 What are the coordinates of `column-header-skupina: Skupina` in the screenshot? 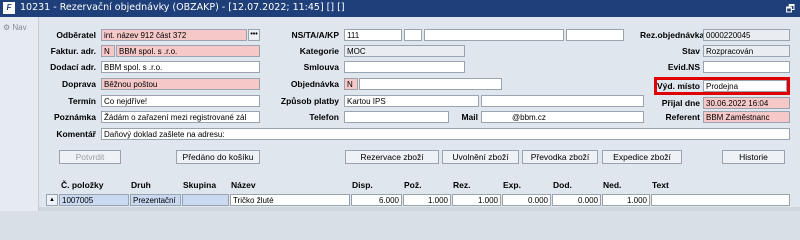 It's located at (199, 185).